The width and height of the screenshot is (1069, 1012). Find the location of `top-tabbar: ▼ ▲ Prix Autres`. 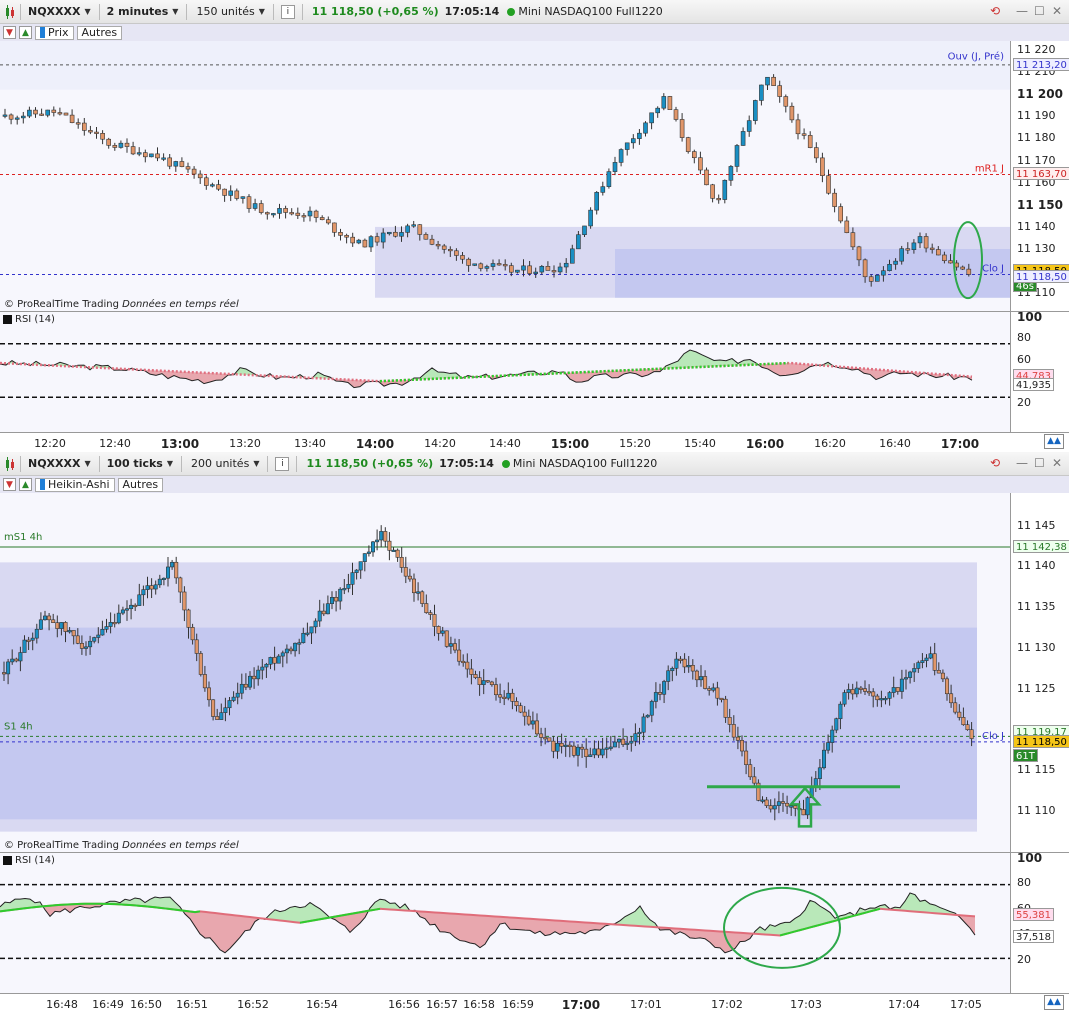

top-tabbar: ▼ ▲ Prix Autres is located at coordinates (534, 32).